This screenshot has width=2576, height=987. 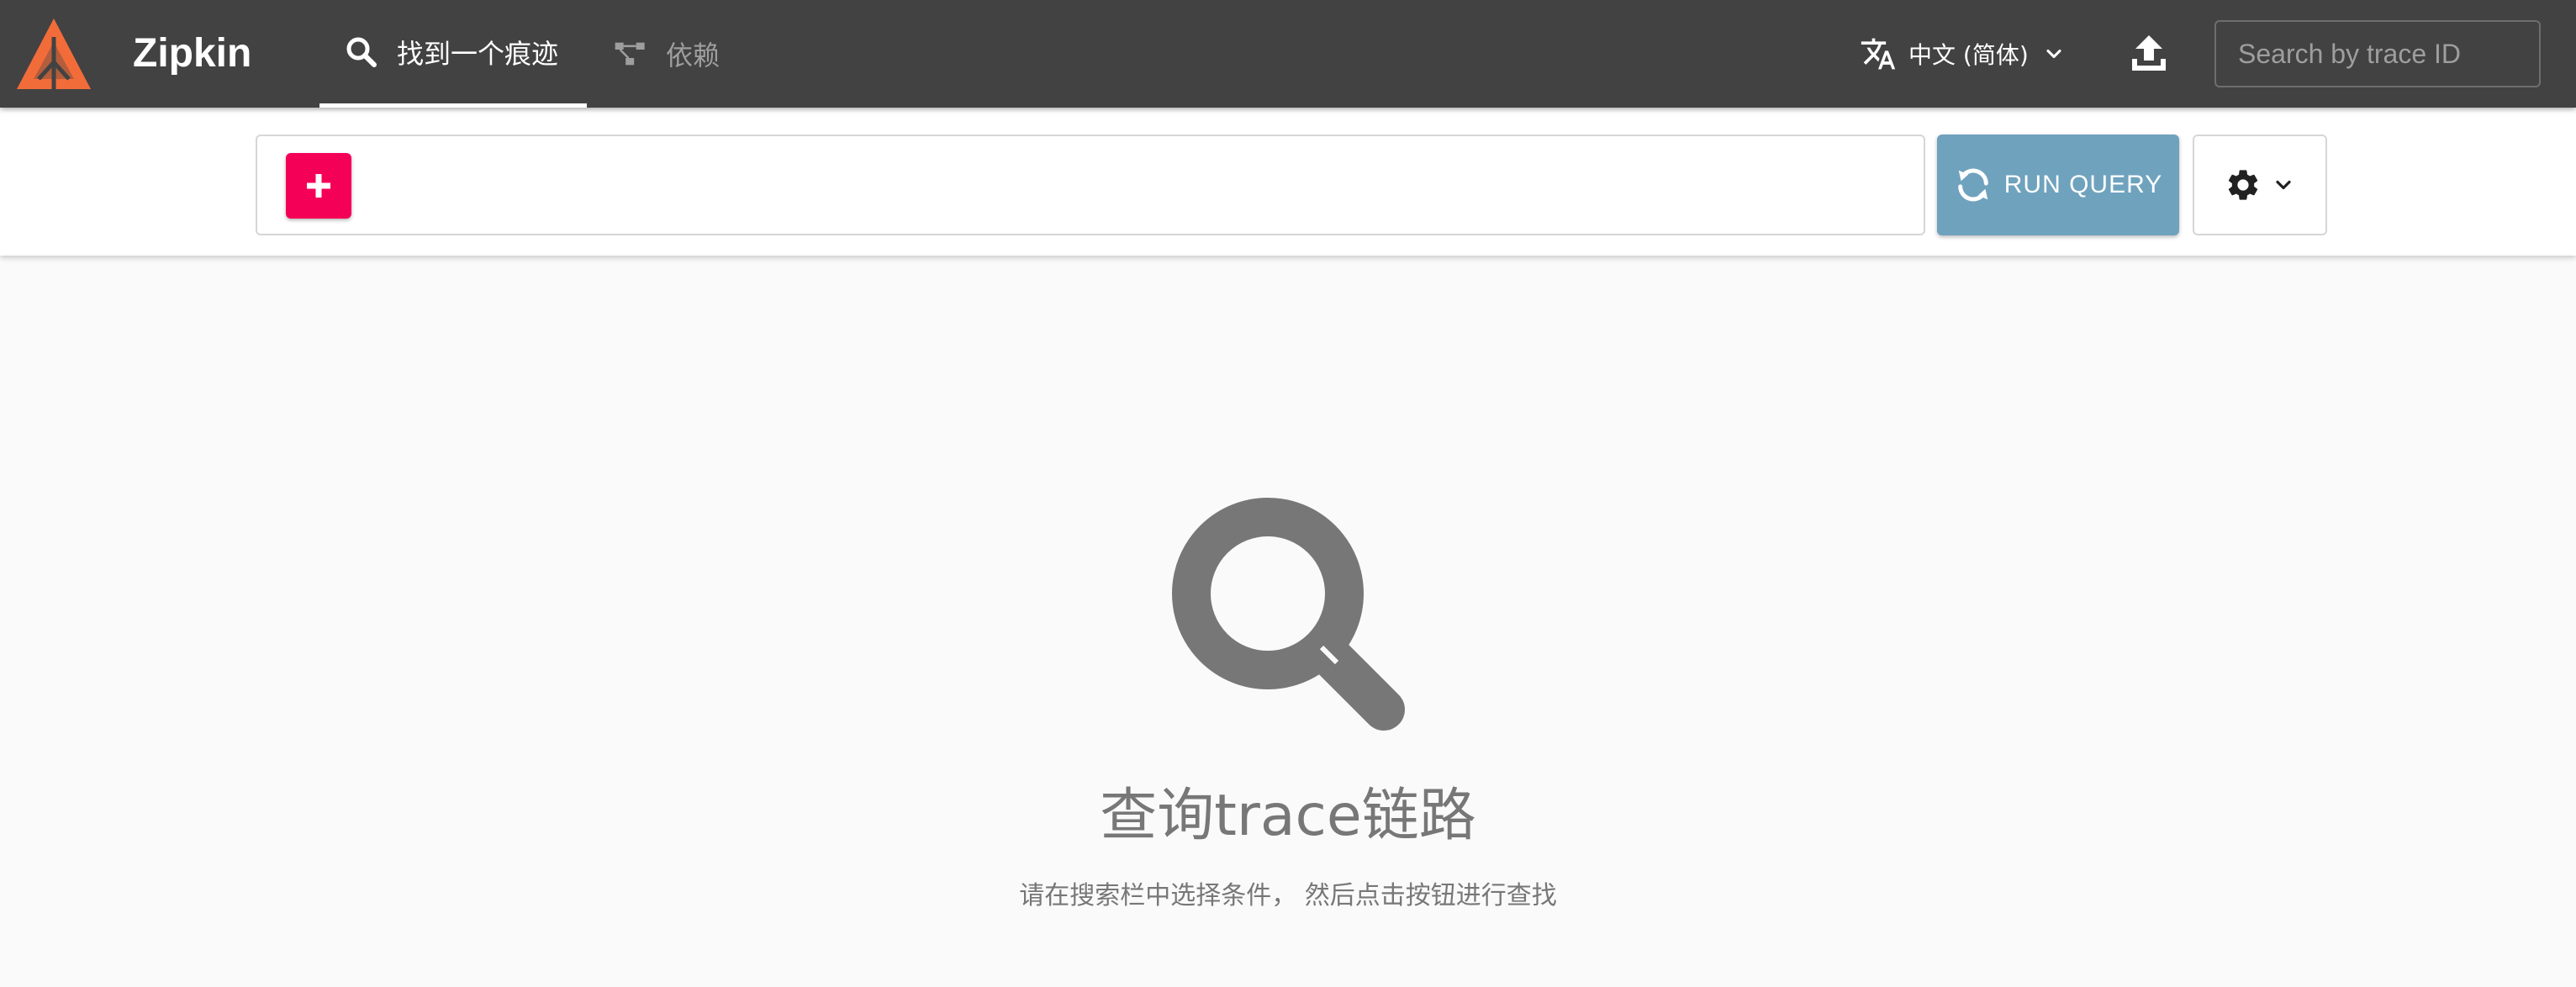 I want to click on tab-dependencies-label: 依赖, so click(x=693, y=55).